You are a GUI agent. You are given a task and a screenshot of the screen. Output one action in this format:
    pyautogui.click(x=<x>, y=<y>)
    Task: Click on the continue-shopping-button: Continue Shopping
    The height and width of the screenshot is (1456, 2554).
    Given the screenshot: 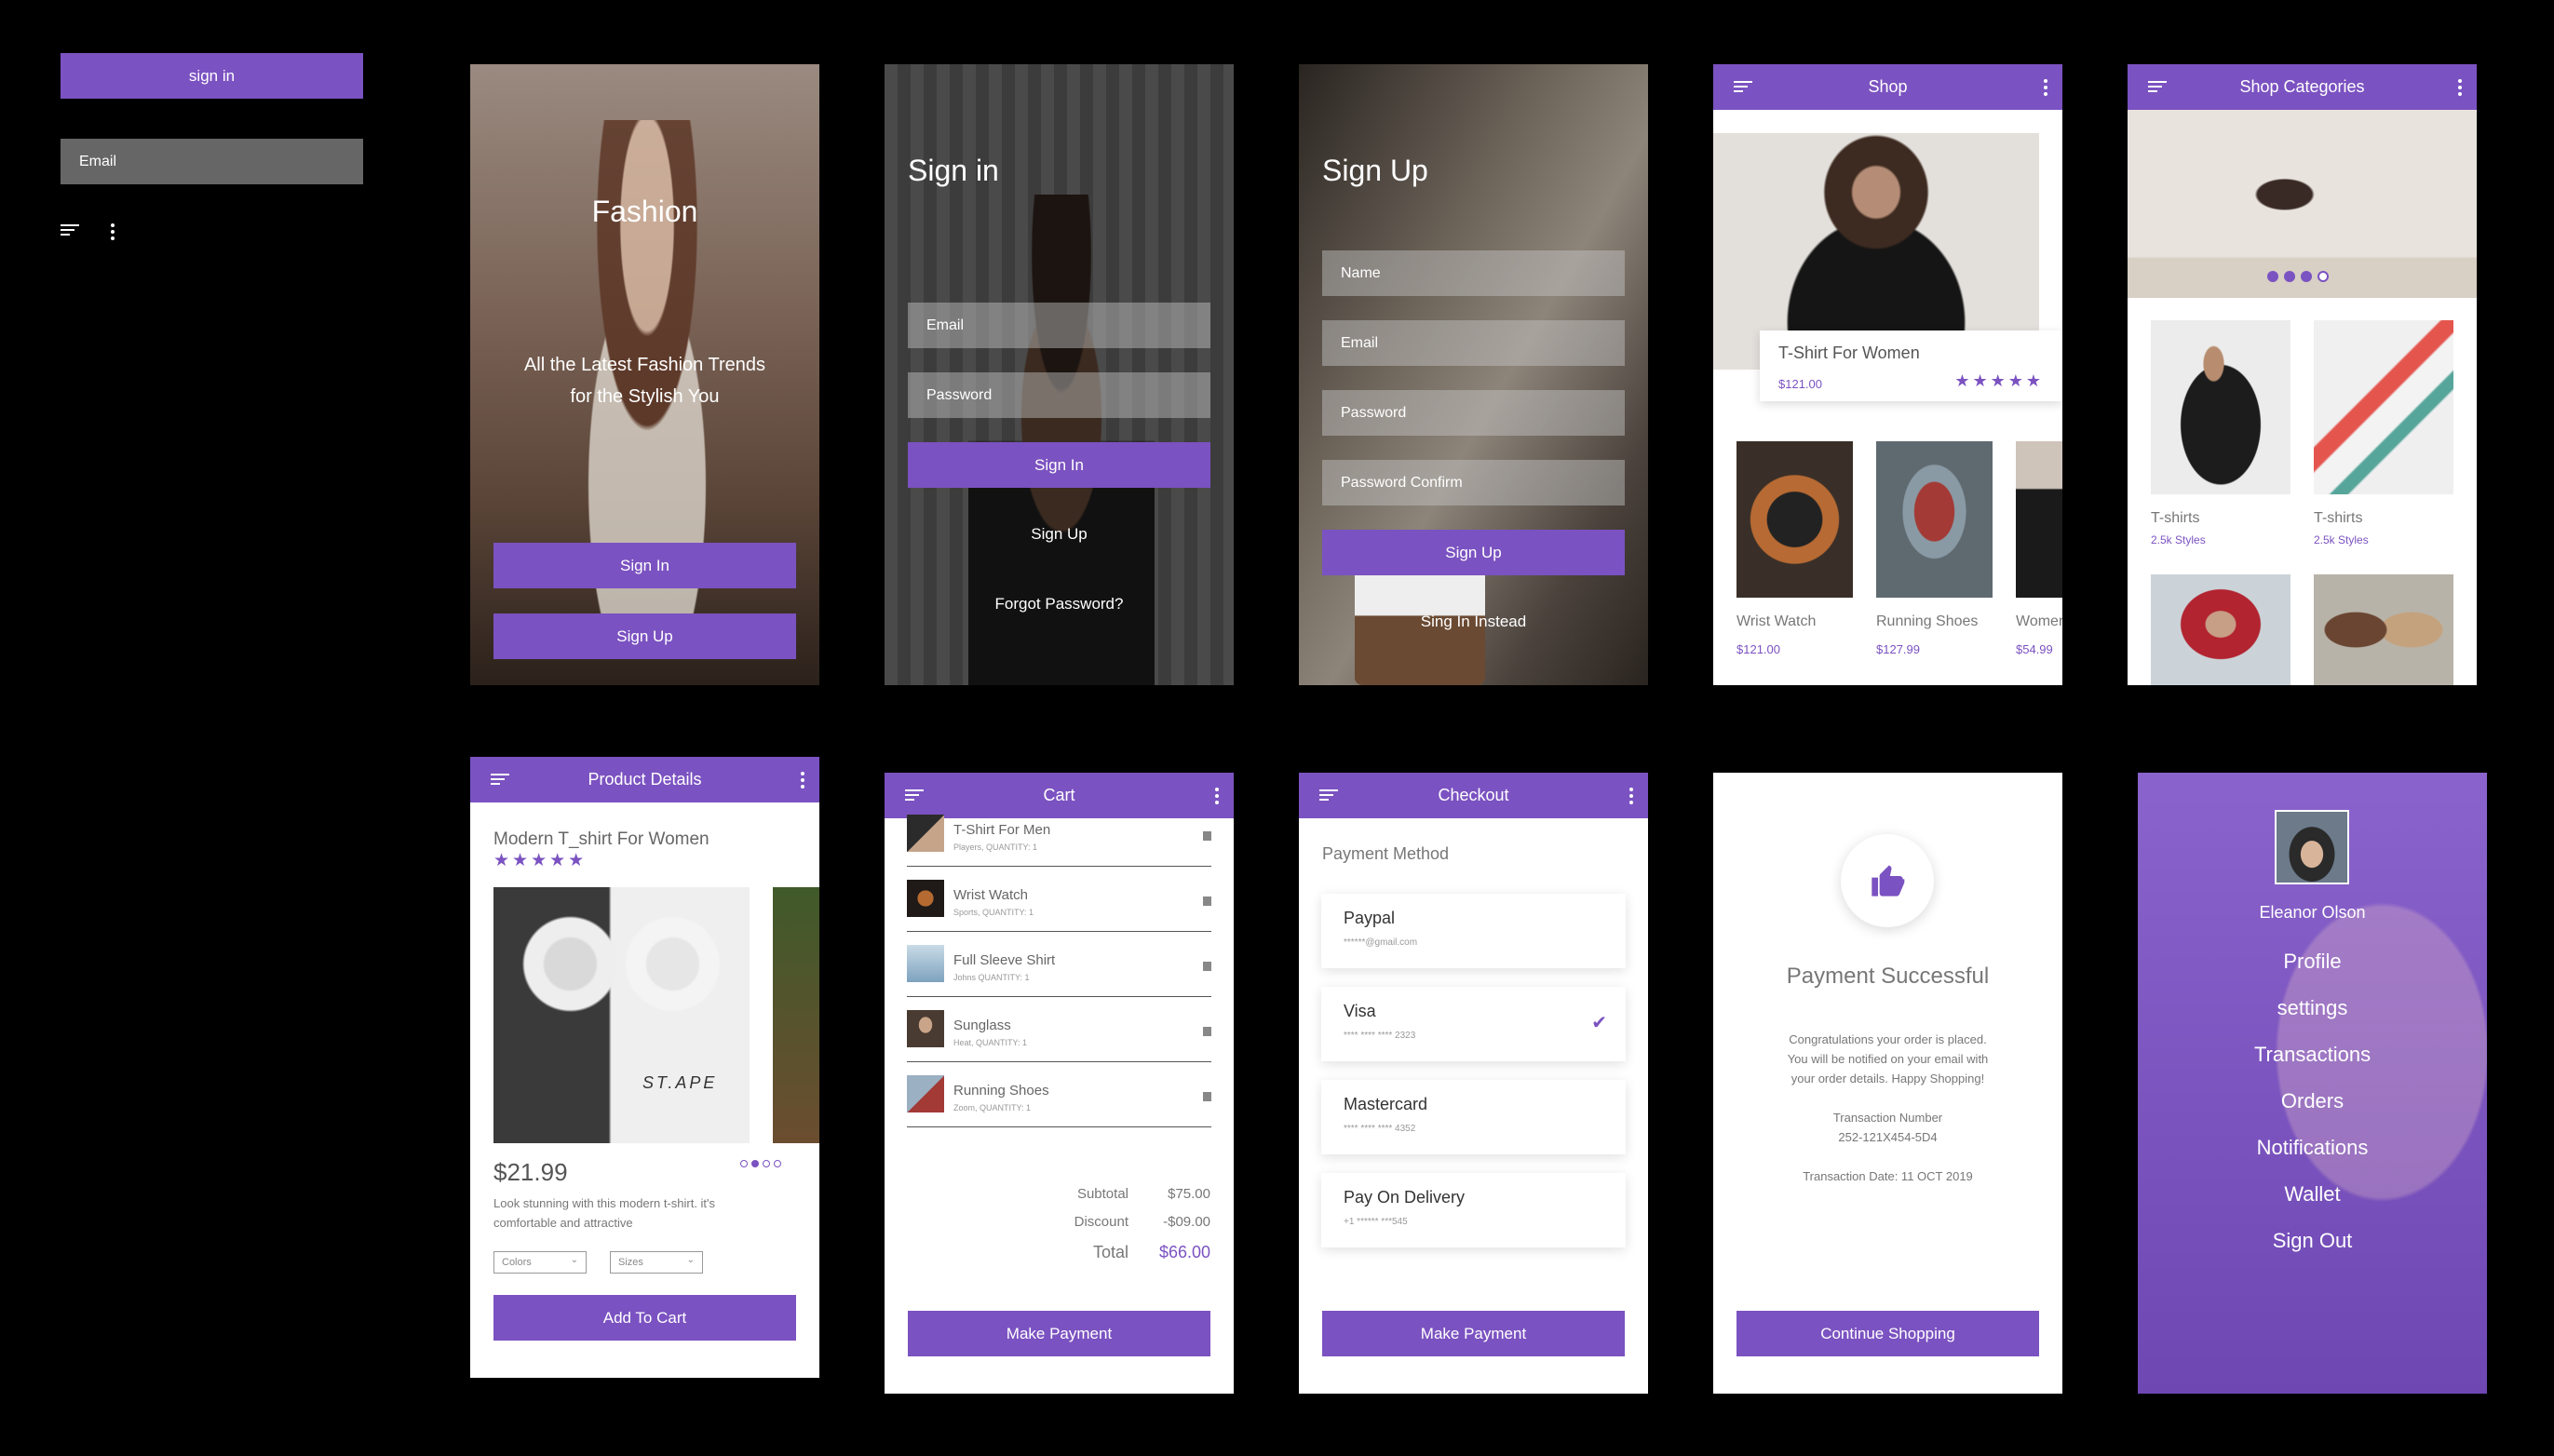 What is the action you would take?
    pyautogui.click(x=1887, y=1333)
    